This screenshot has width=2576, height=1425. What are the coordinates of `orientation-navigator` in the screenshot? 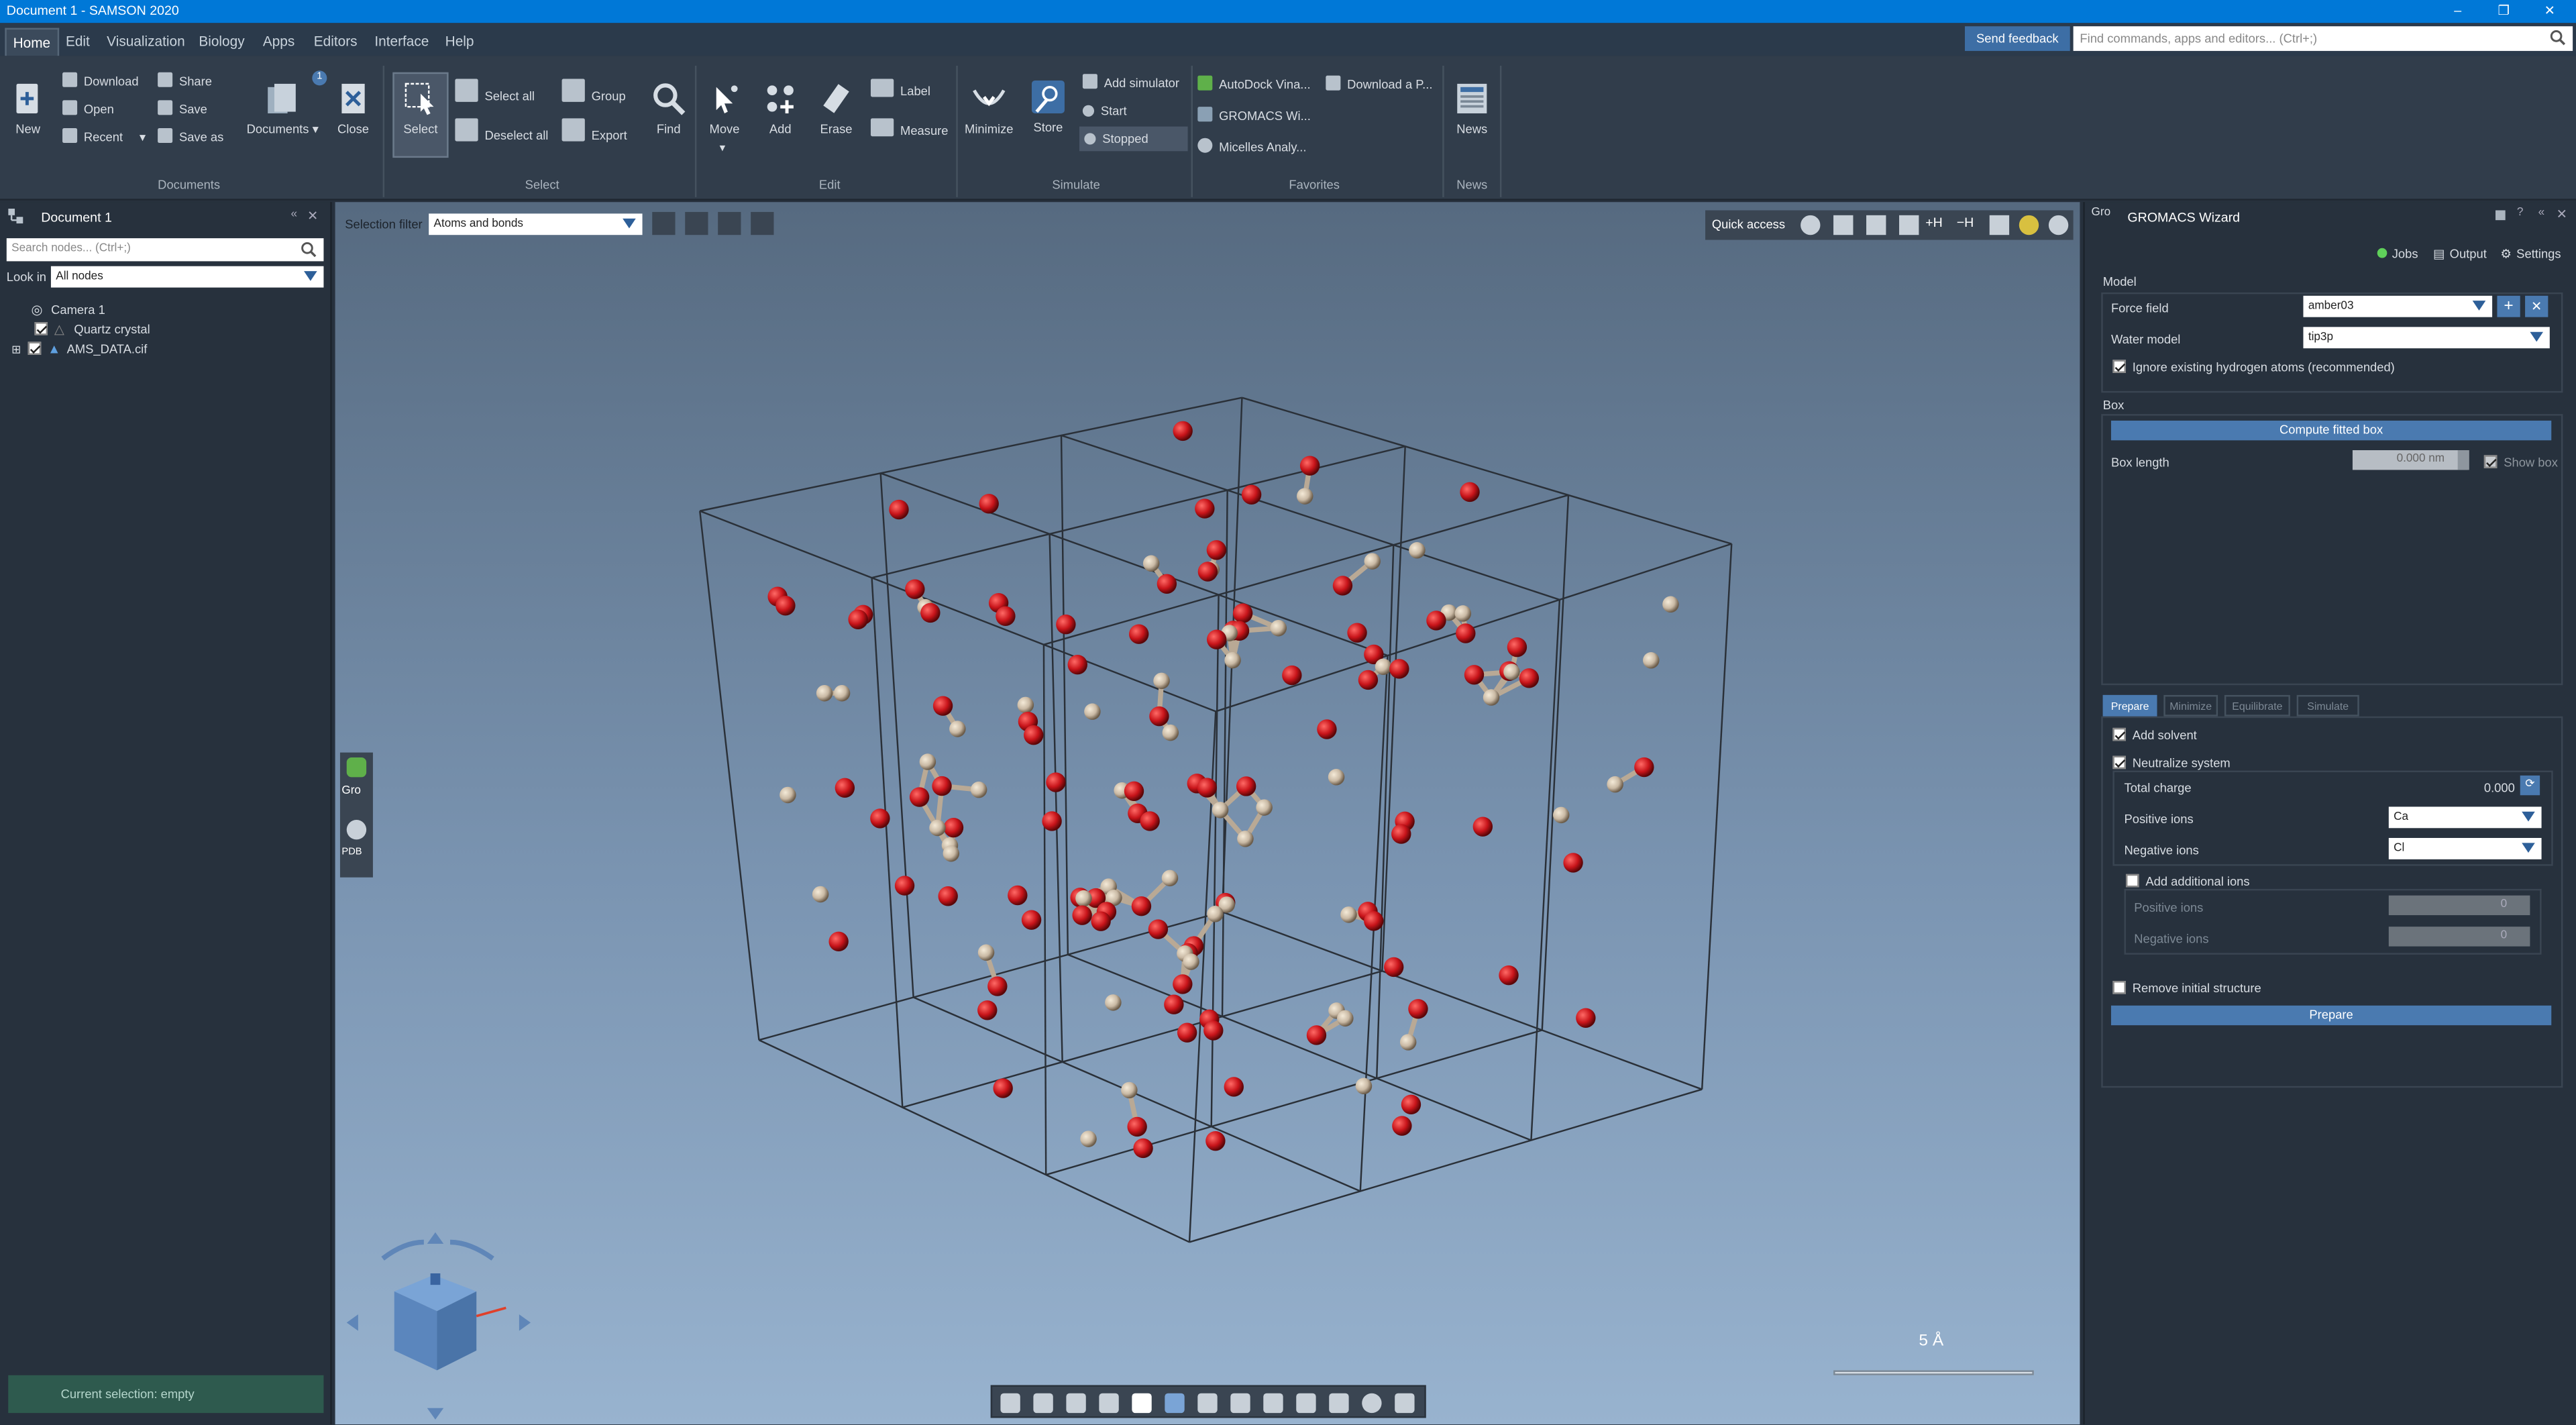 It's located at (440, 1326).